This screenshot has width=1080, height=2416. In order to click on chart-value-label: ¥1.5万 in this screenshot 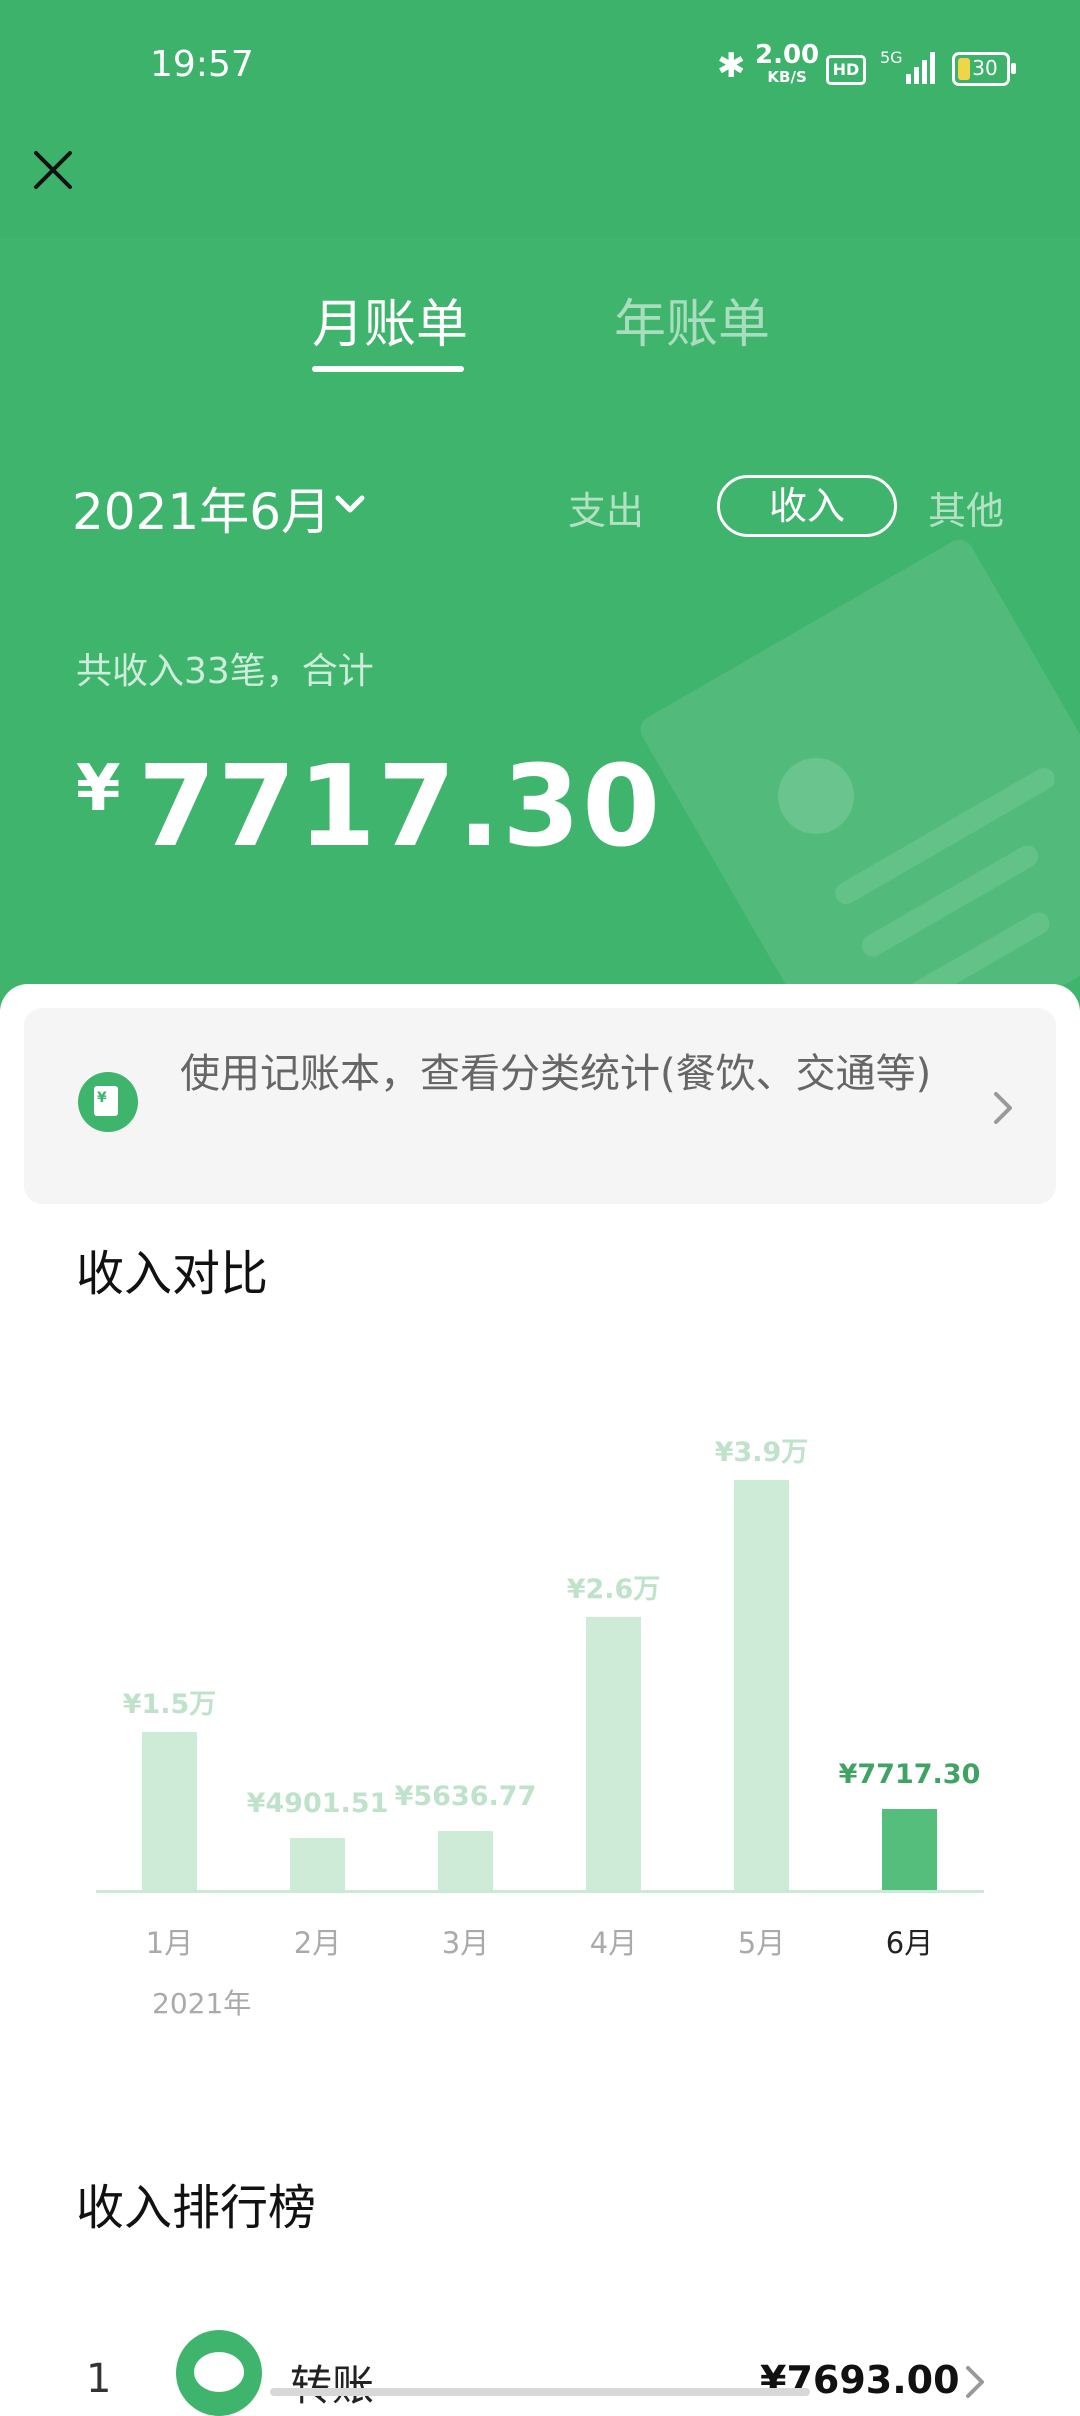, I will do `click(169, 1705)`.